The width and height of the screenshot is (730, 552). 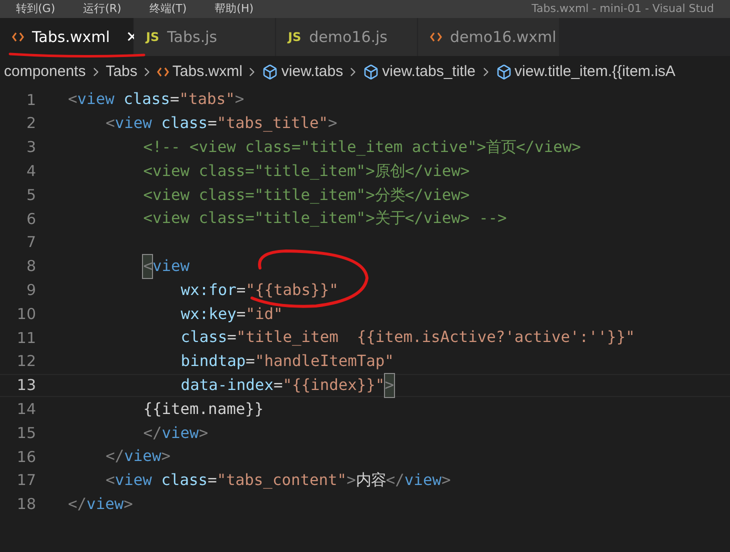 What do you see at coordinates (26, 361) in the screenshot?
I see `line-number: 12` at bounding box center [26, 361].